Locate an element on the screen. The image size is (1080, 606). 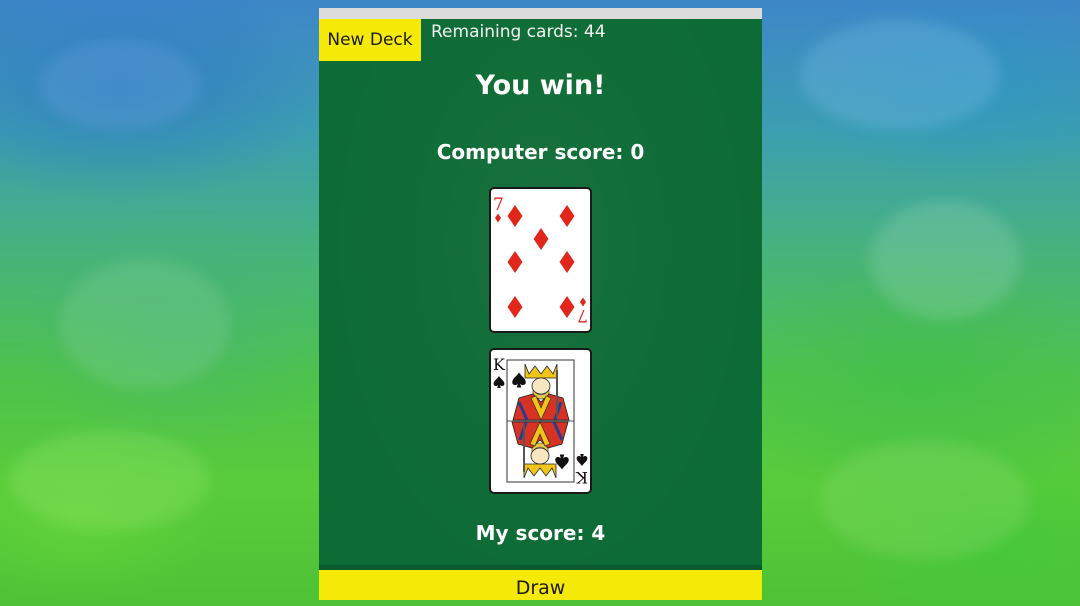
computer-score-text: Computer score: 0 is located at coordinates (540, 152).